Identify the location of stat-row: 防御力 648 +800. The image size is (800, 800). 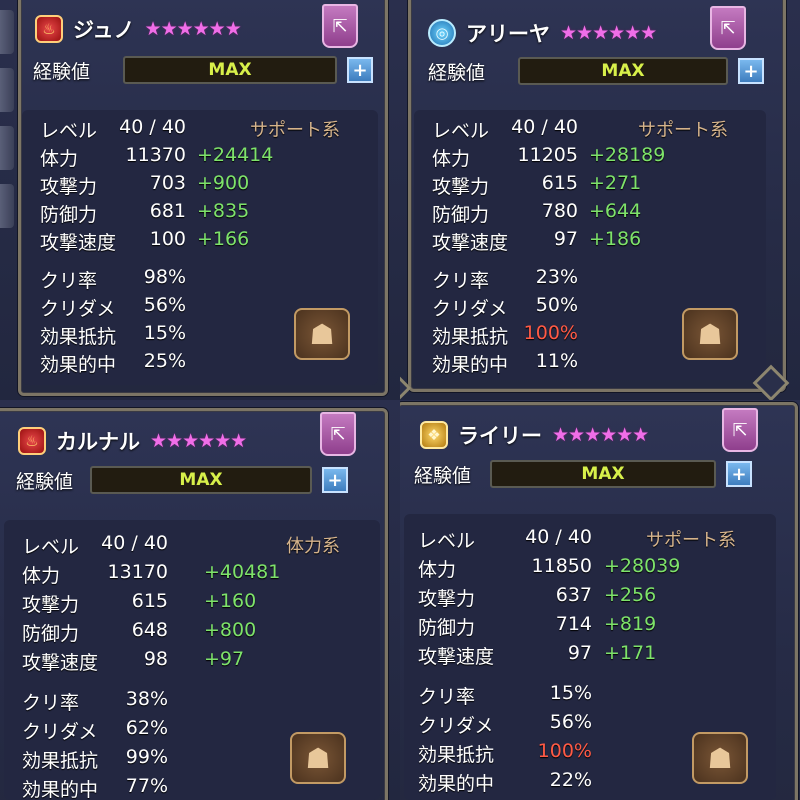
(174, 633).